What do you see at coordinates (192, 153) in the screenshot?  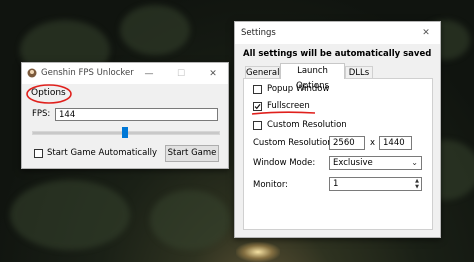 I see `start-game-button: Start Game` at bounding box center [192, 153].